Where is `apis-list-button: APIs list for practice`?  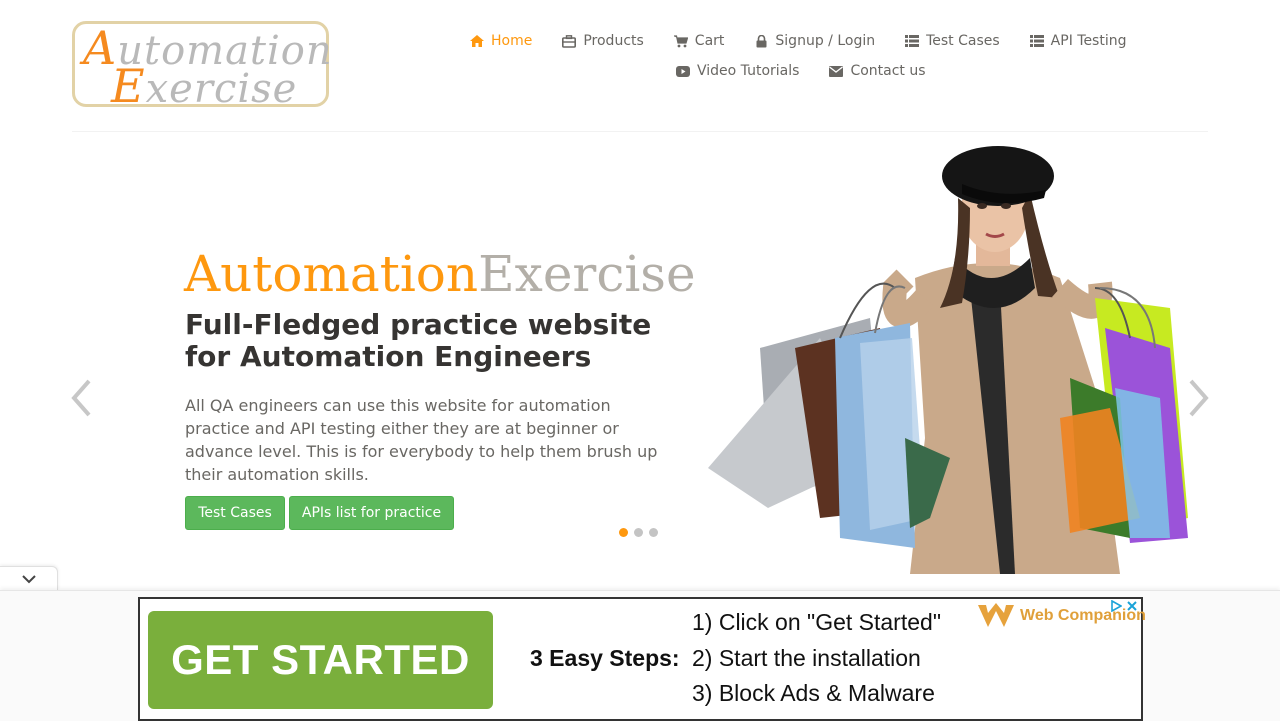
apis-list-button: APIs list for practice is located at coordinates (371, 513).